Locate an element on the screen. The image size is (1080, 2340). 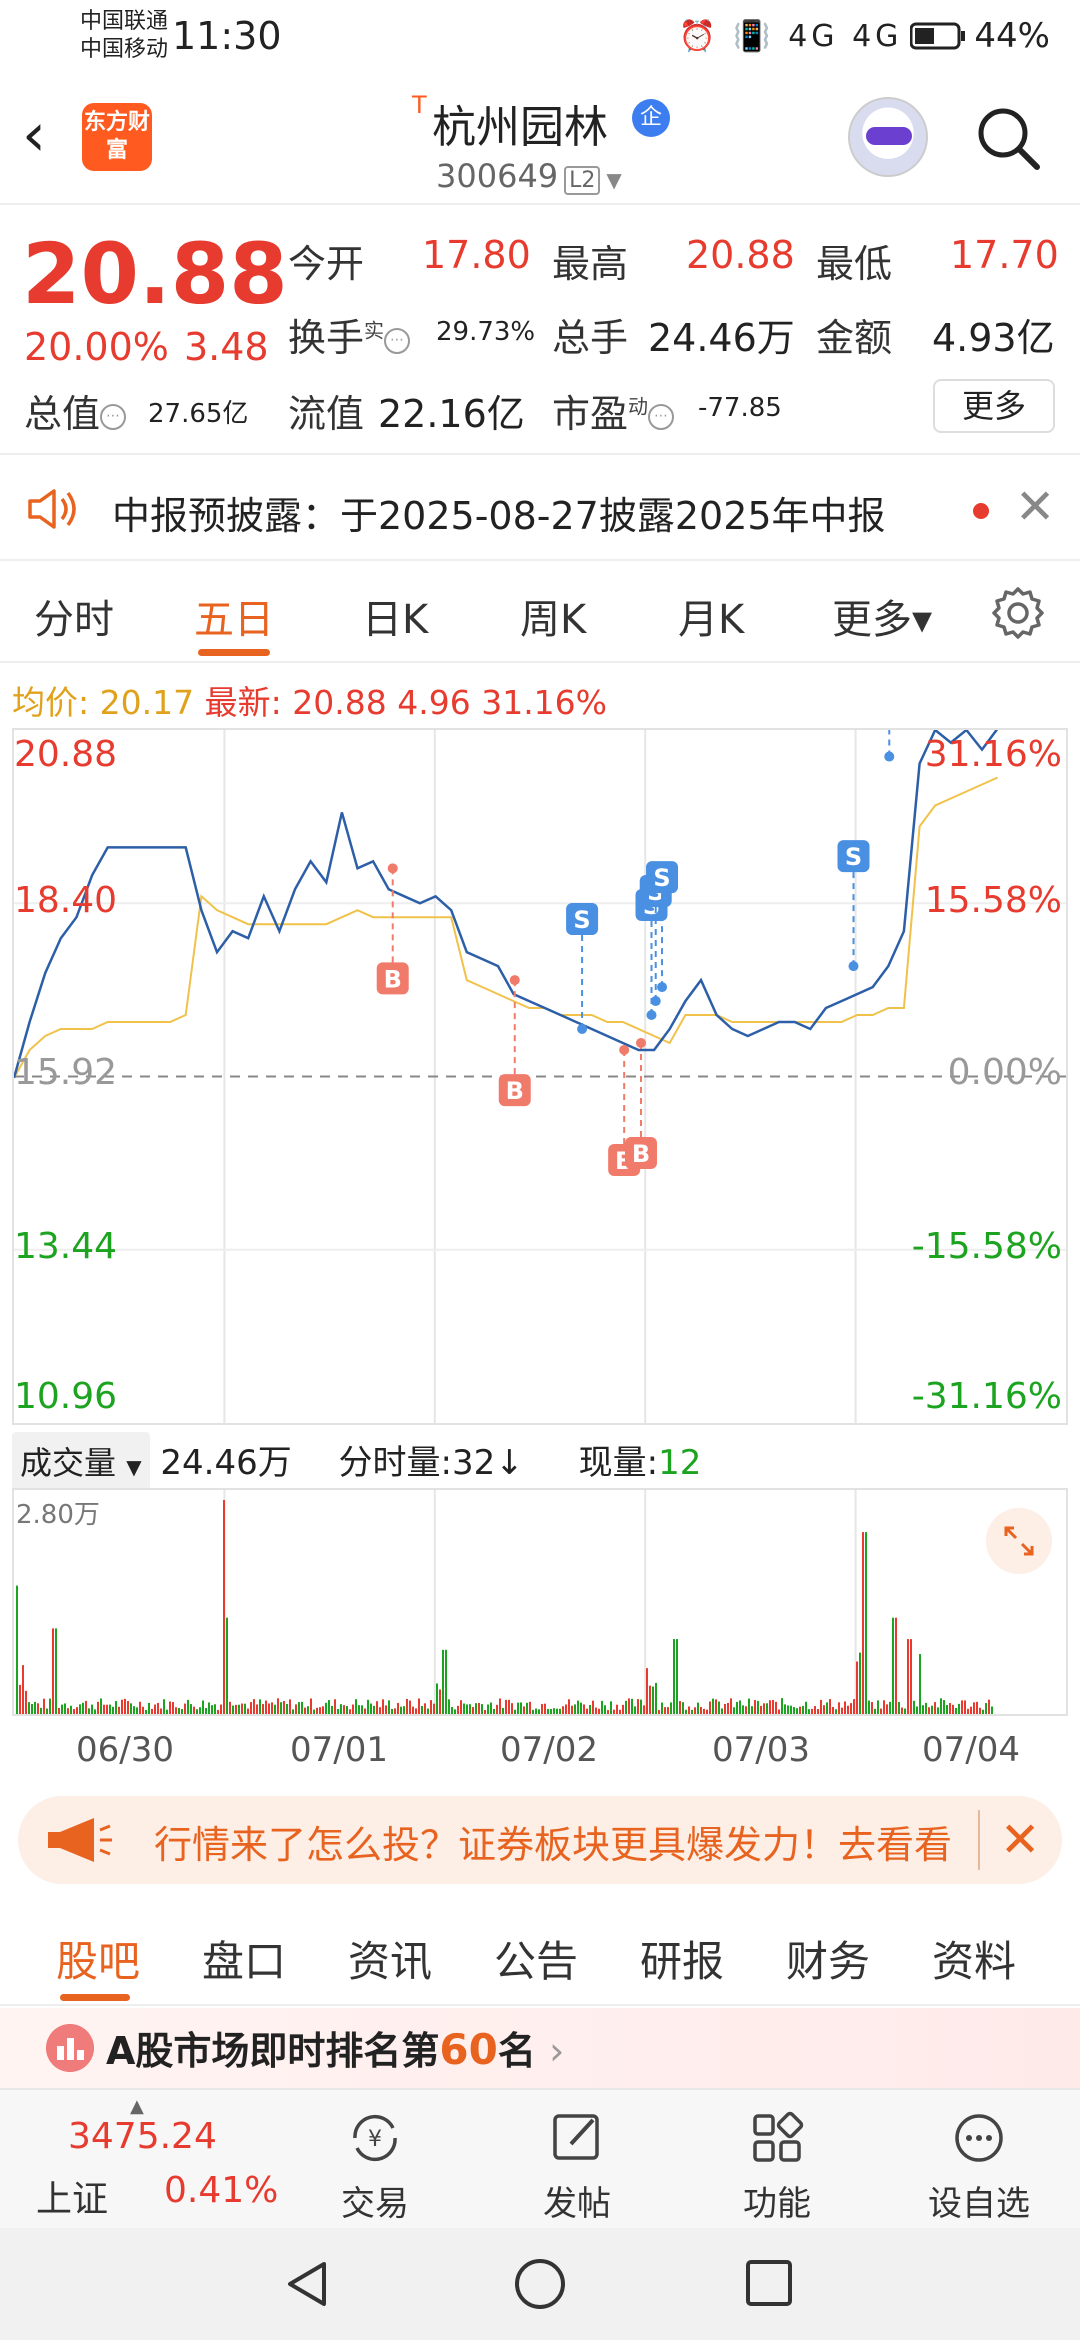
system-home-icon is located at coordinates (540, 2284).